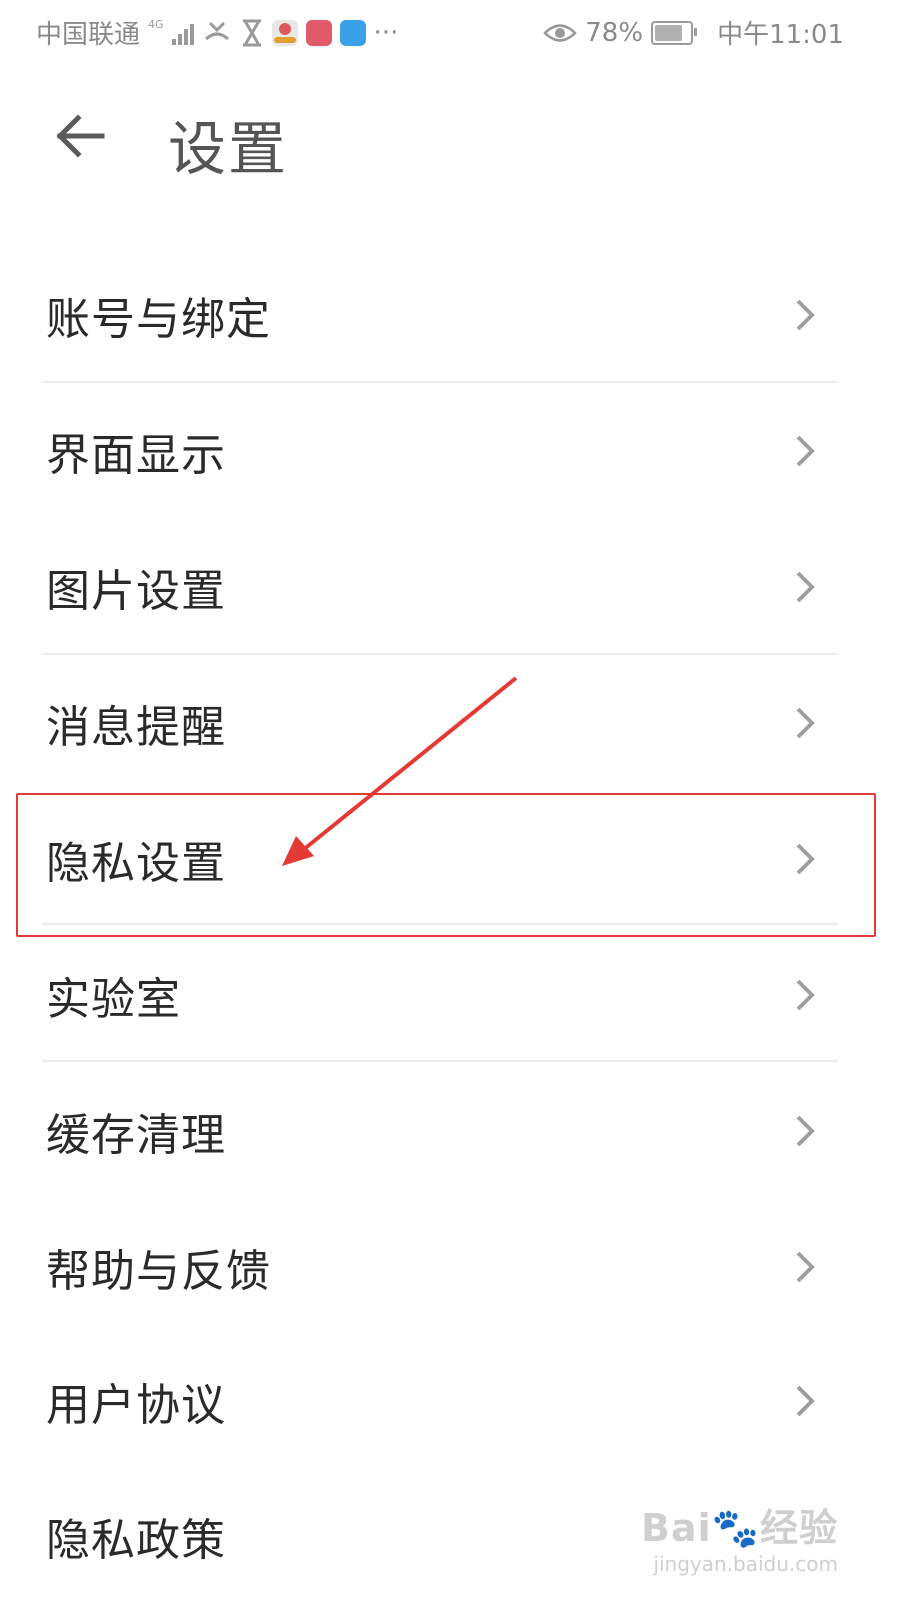 The height and width of the screenshot is (1604, 900). Describe the element at coordinates (614, 32) in the screenshot. I see `battery-percent: 78%` at that location.